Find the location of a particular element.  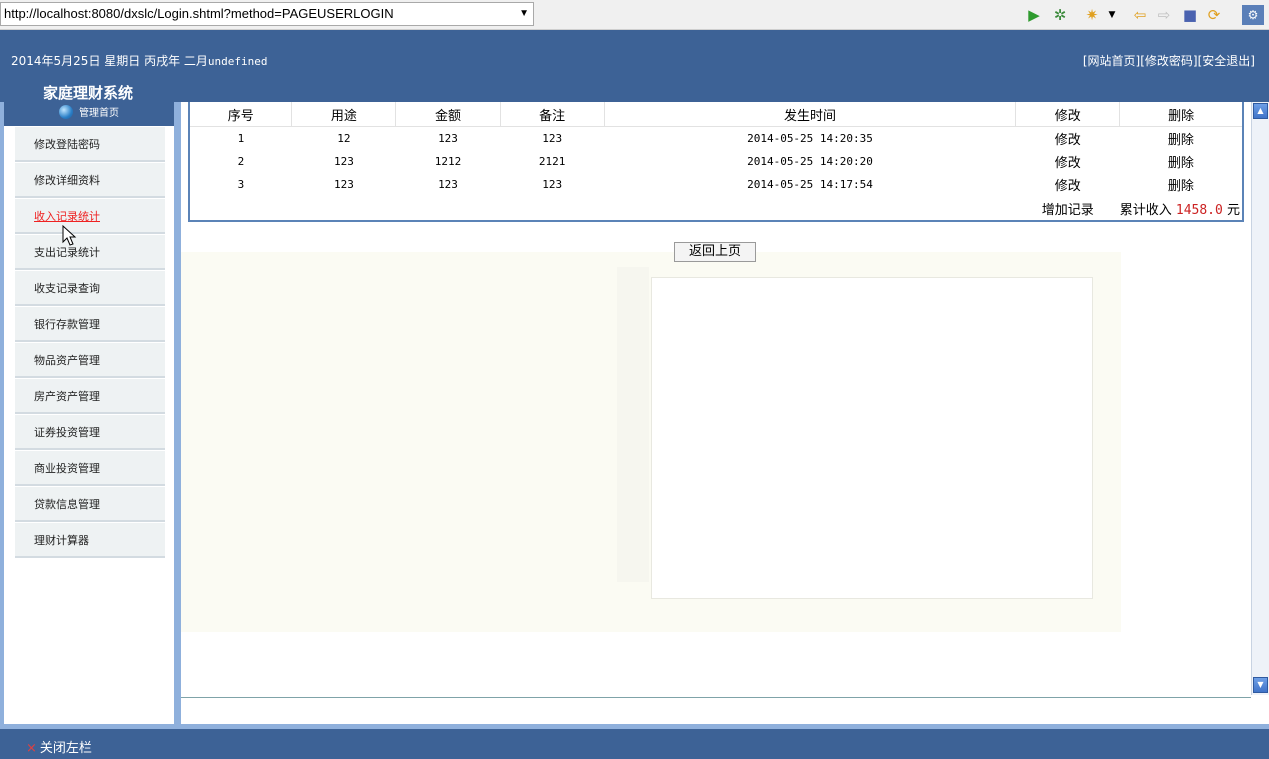

background-divider is located at coordinates (633, 424).